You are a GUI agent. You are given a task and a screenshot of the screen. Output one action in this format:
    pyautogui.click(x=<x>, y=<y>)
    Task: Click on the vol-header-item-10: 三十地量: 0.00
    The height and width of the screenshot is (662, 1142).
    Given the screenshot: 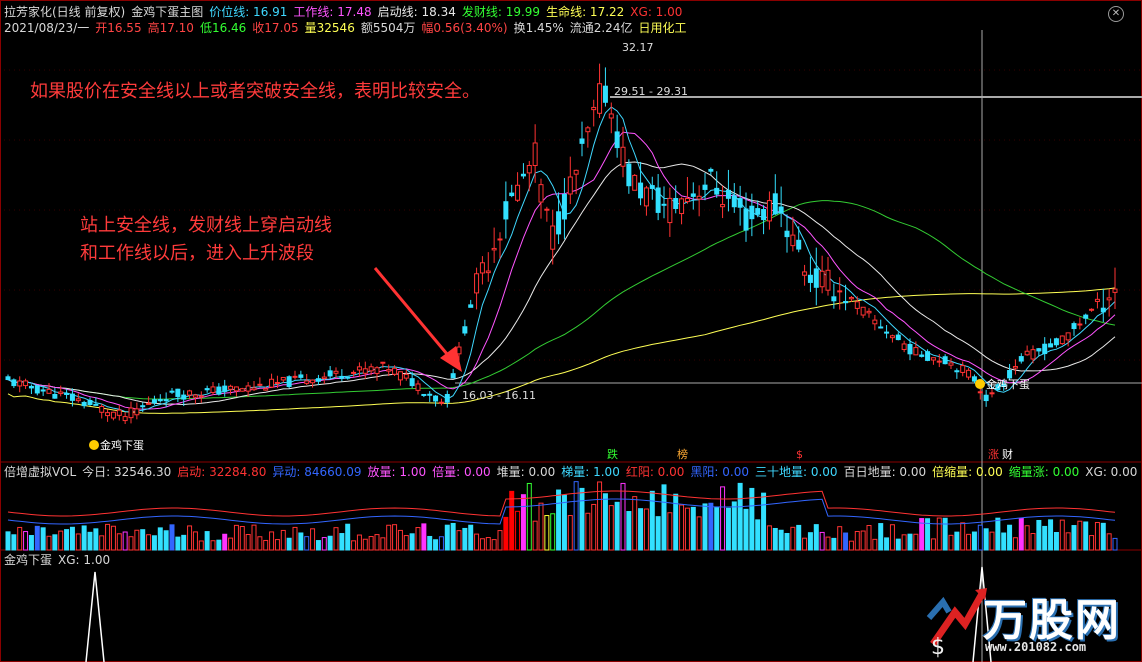 What is the action you would take?
    pyautogui.click(x=796, y=472)
    